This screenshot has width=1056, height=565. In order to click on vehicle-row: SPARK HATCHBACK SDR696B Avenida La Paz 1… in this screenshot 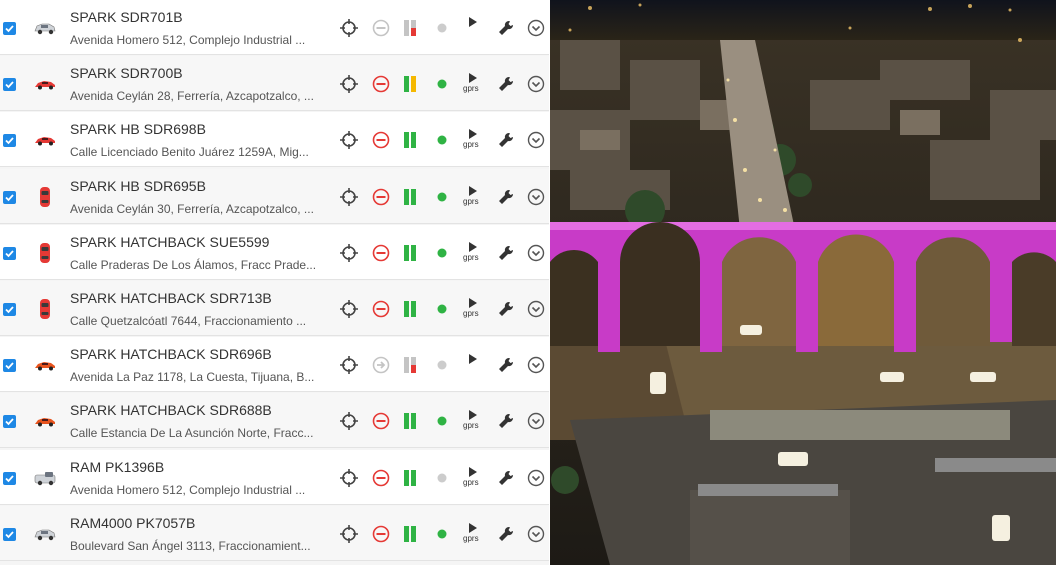, I will do `click(274, 365)`.